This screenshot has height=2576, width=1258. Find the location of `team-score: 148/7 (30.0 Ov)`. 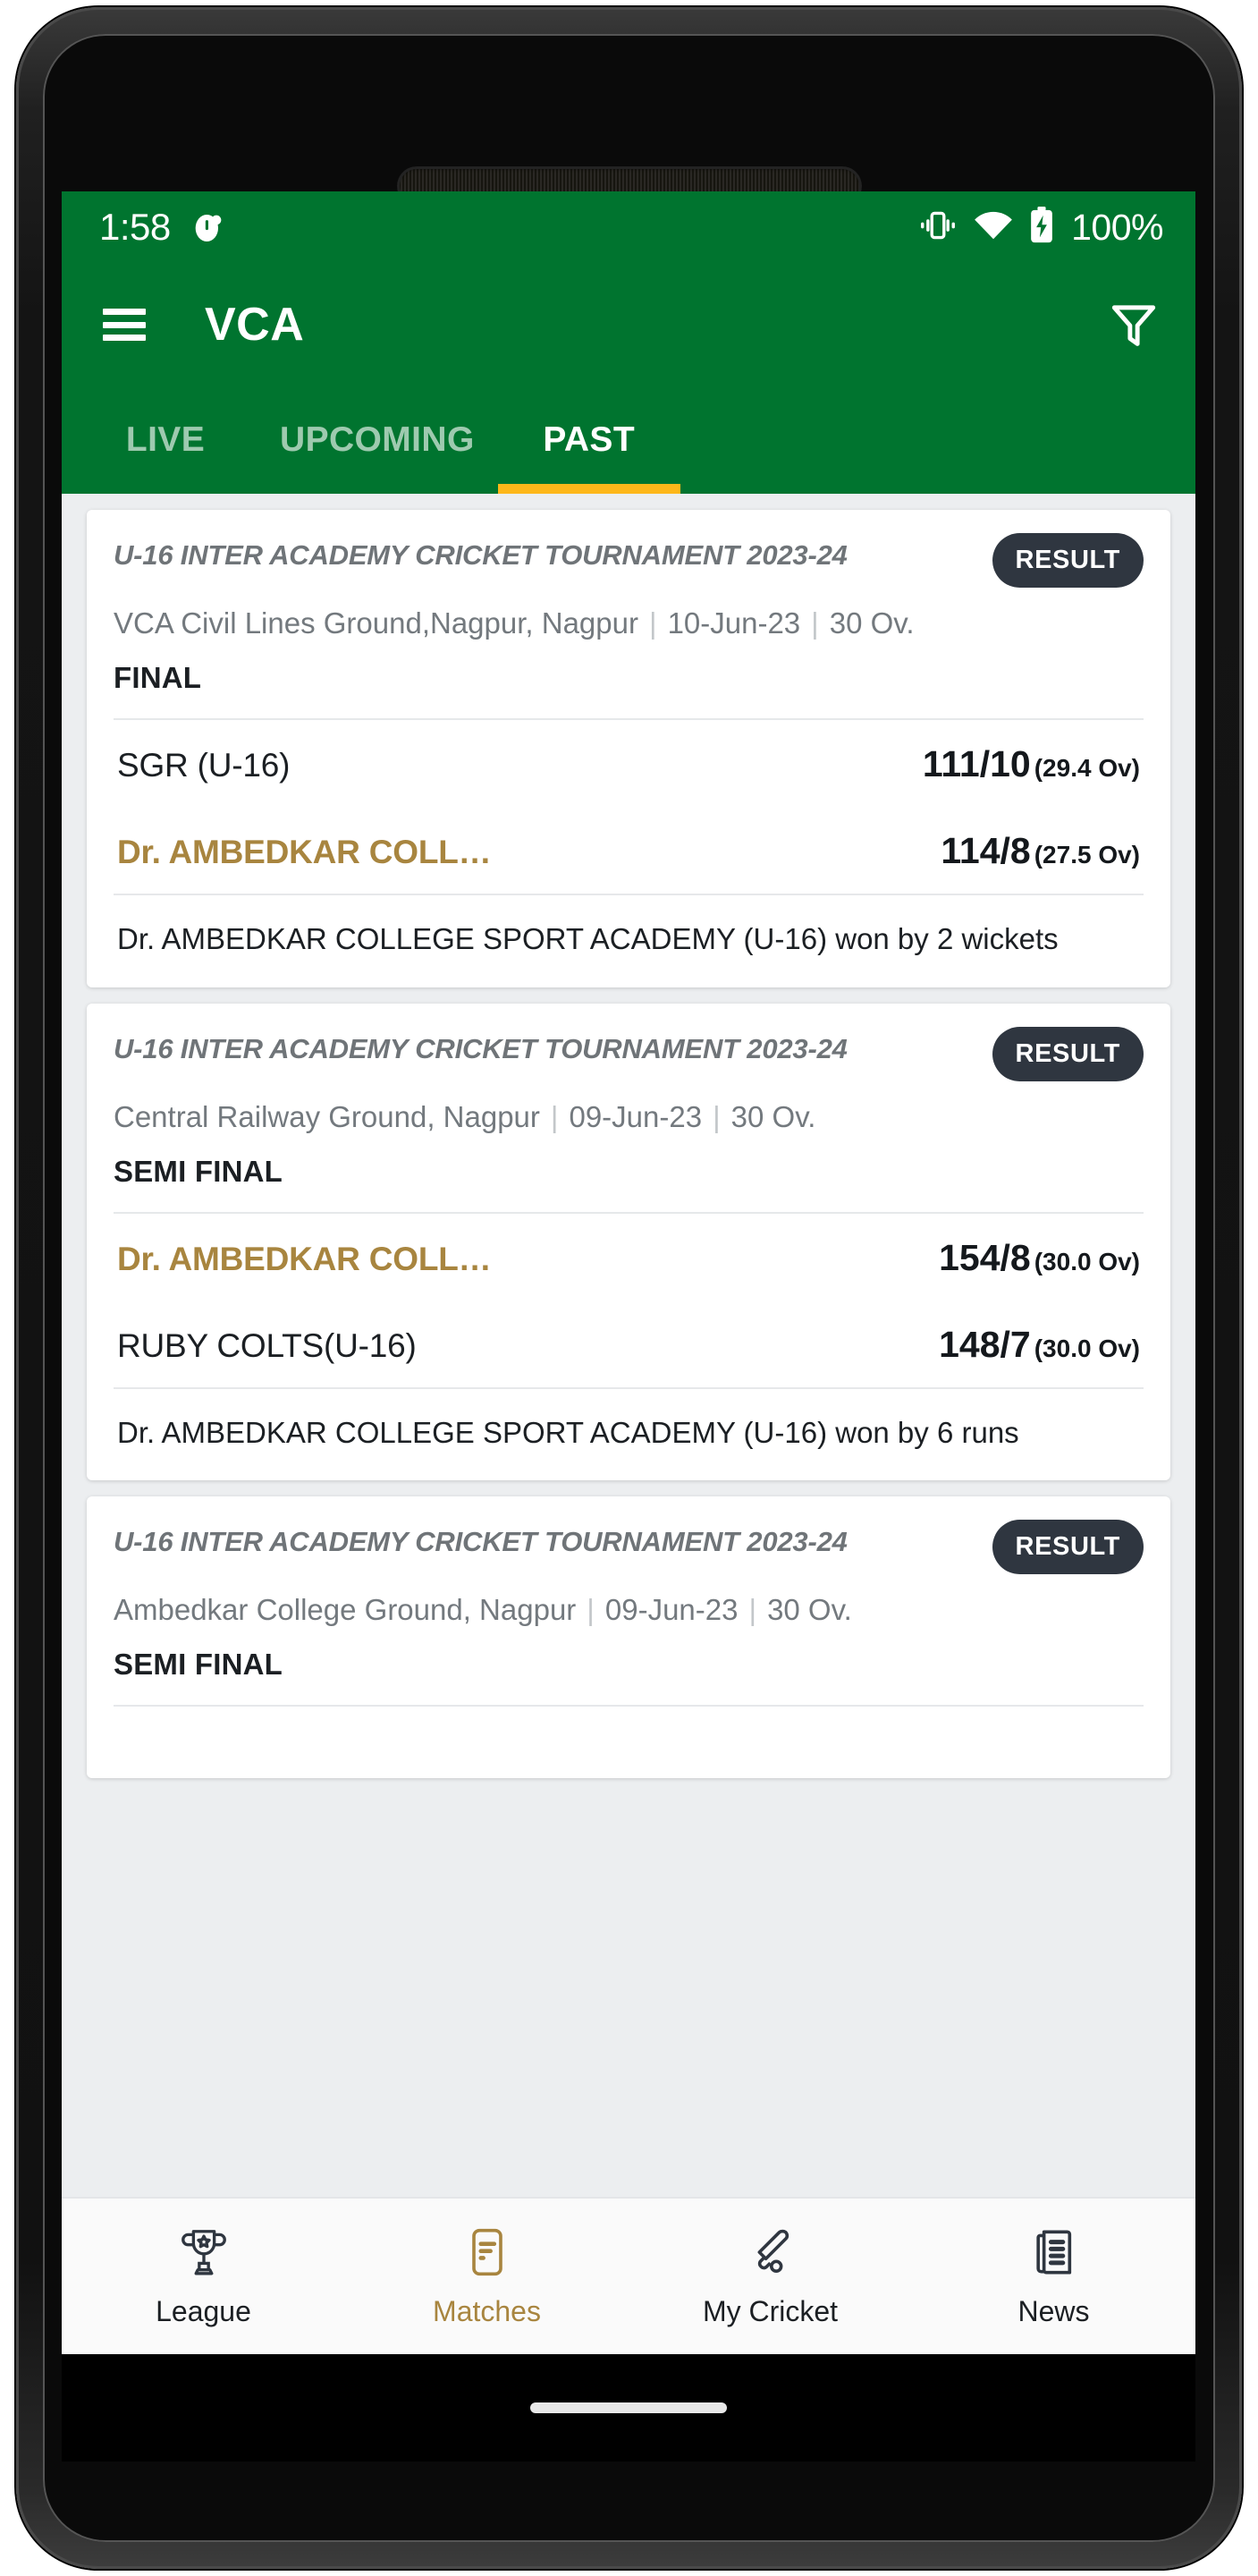

team-score: 148/7 (30.0 Ov) is located at coordinates (1039, 1345).